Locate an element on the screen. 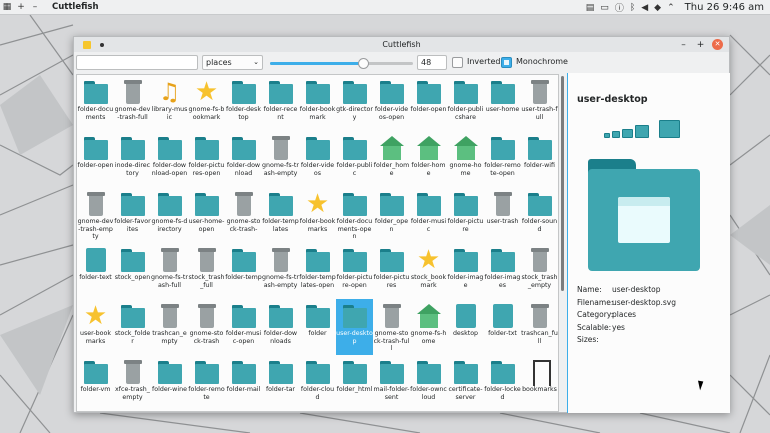  icon-cell: user-desktop is located at coordinates (354, 327).